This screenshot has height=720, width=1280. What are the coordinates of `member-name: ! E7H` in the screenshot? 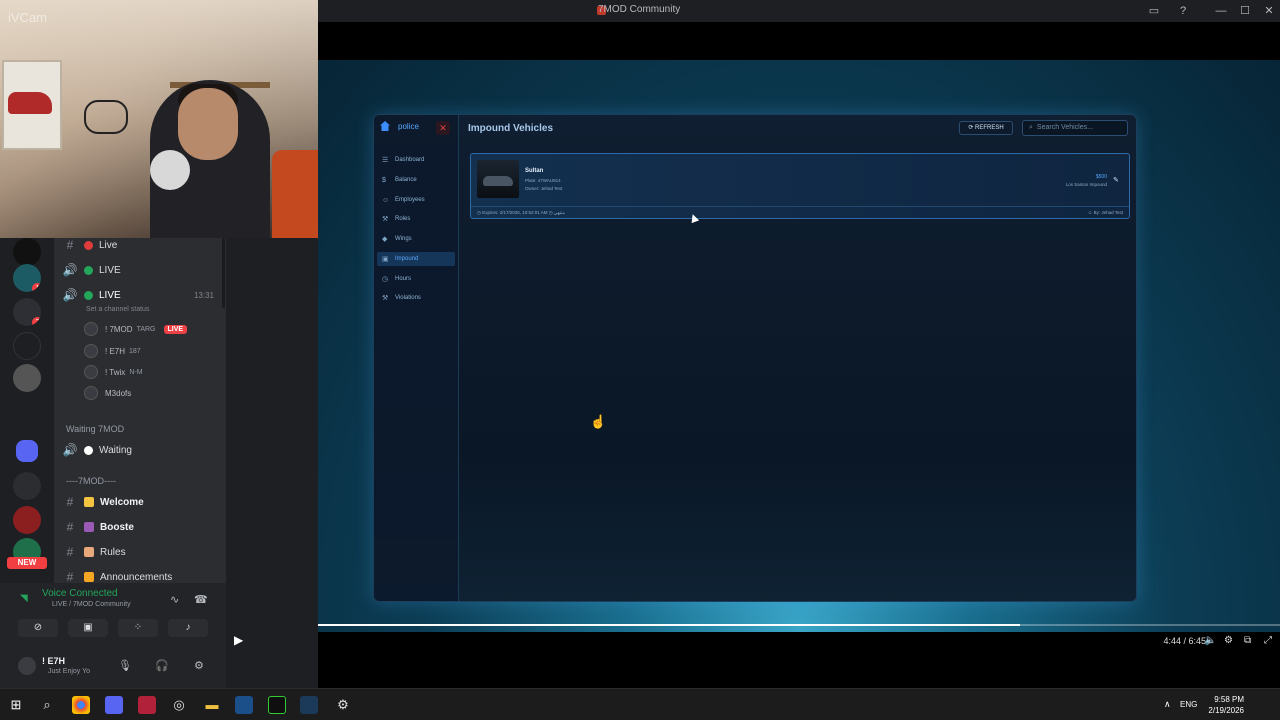 It's located at (115, 351).